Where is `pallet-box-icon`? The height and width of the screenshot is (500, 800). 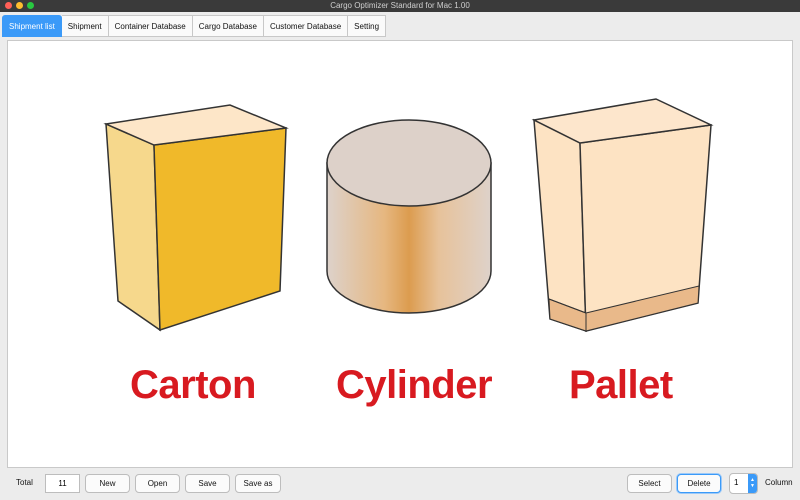 pallet-box-icon is located at coordinates (622, 215).